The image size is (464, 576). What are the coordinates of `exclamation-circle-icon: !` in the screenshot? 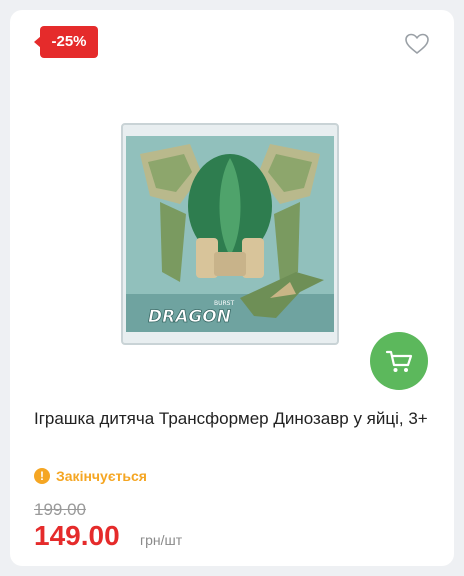 It's located at (42, 476).